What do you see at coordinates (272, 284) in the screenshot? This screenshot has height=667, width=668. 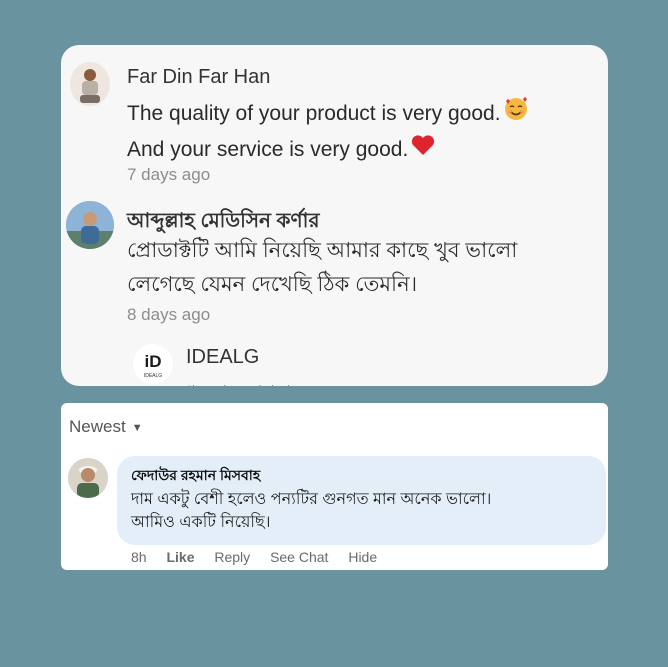 I see `comment-line: লেগেছে যেমন দেখেছি ঠিক তেমনি।` at bounding box center [272, 284].